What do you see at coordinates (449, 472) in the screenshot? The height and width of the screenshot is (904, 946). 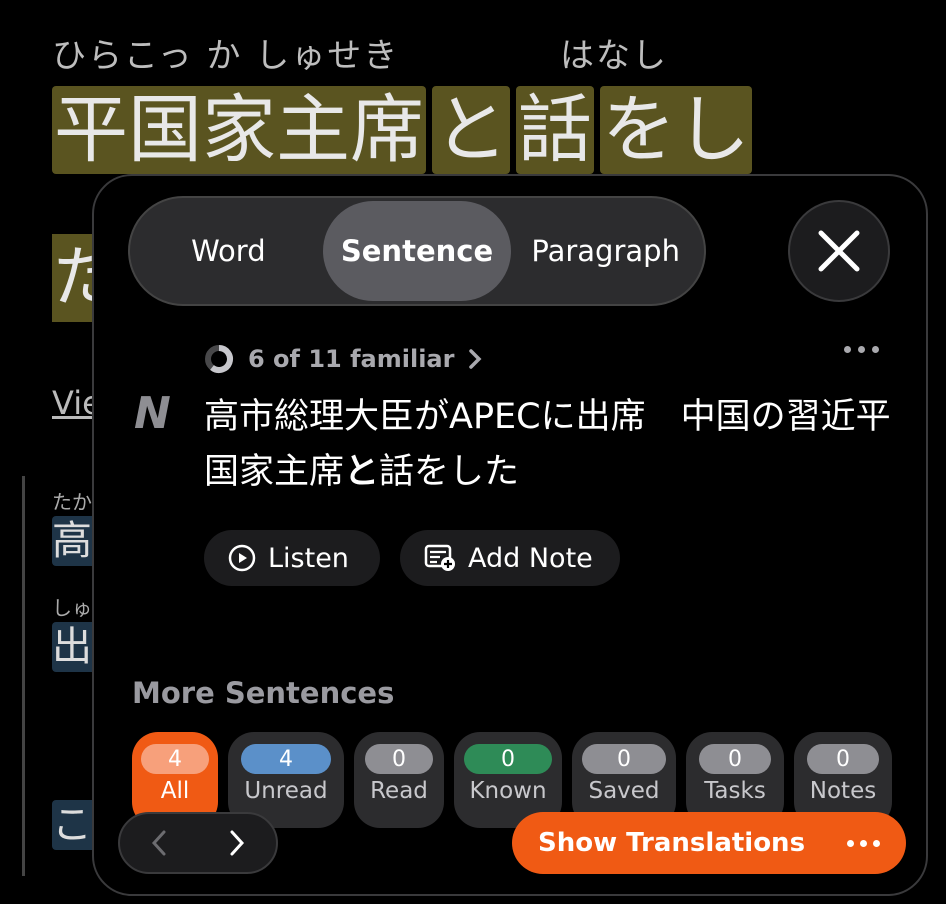 I see `sentence-part: 話をした` at bounding box center [449, 472].